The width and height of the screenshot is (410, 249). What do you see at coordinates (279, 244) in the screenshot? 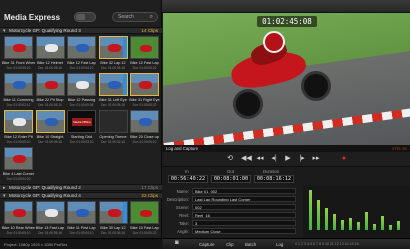
I see `log-button: Log` at bounding box center [279, 244].